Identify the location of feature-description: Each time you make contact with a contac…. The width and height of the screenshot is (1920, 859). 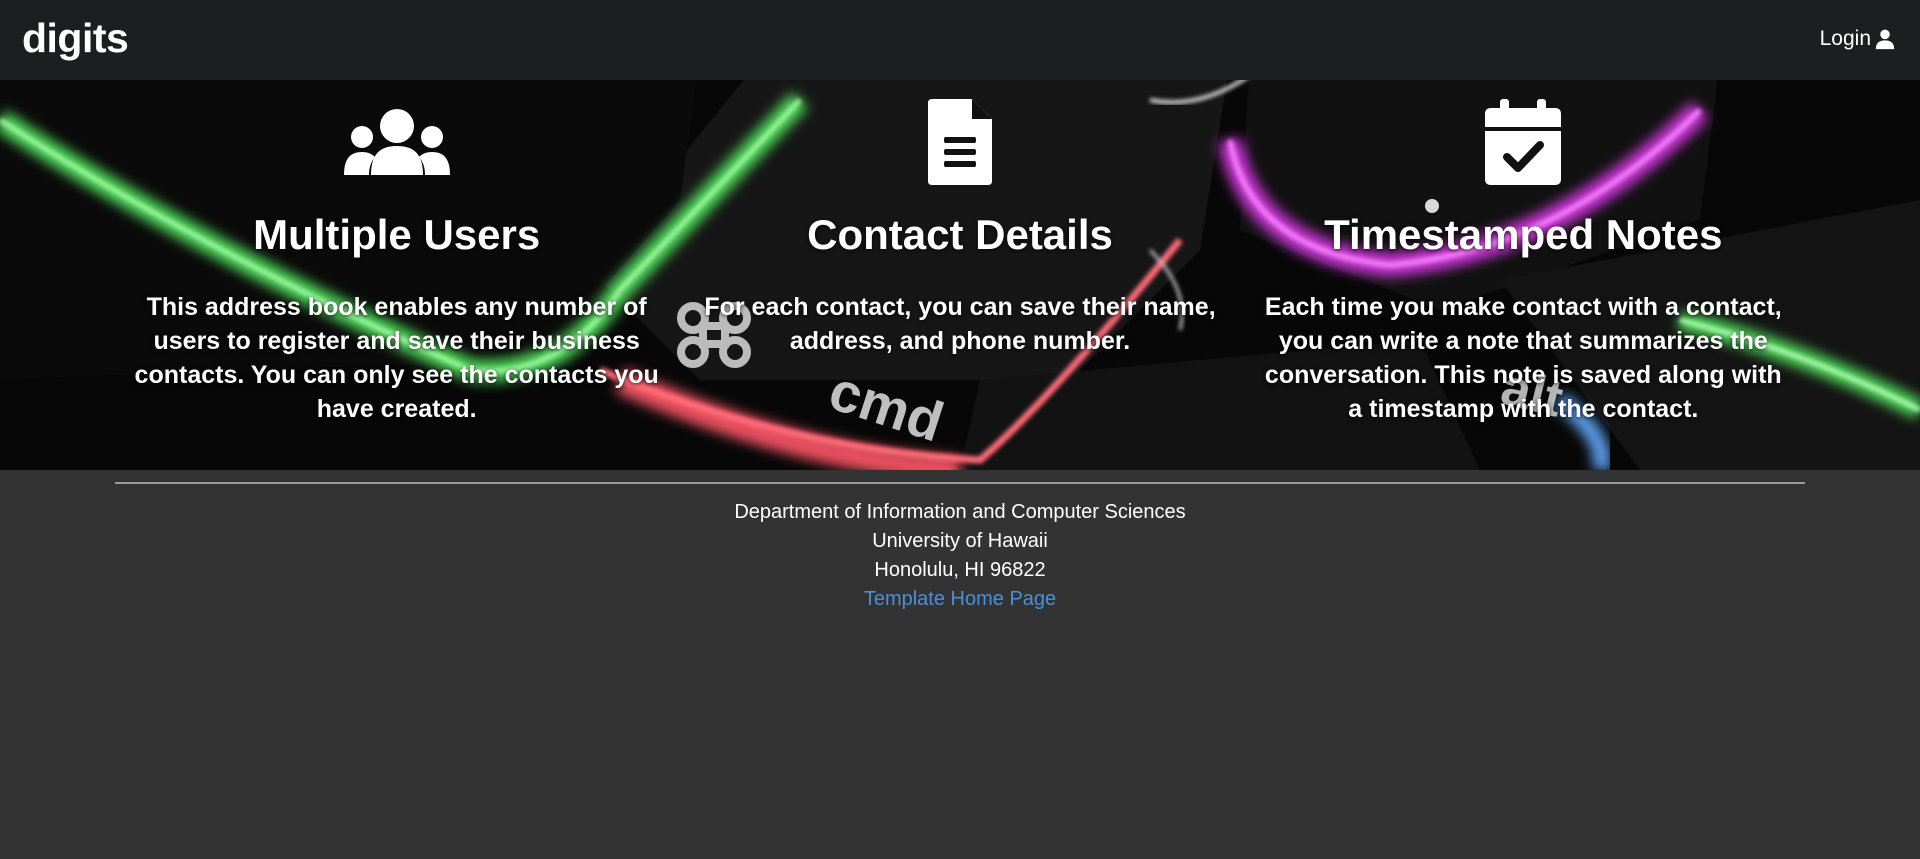
(1523, 358).